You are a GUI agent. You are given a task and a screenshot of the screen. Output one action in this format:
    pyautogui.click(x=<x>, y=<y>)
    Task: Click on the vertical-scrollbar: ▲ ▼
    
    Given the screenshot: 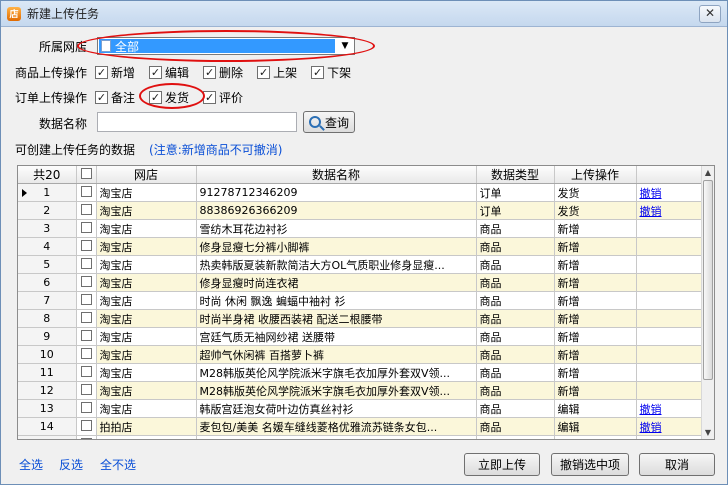 What is the action you would take?
    pyautogui.click(x=707, y=302)
    